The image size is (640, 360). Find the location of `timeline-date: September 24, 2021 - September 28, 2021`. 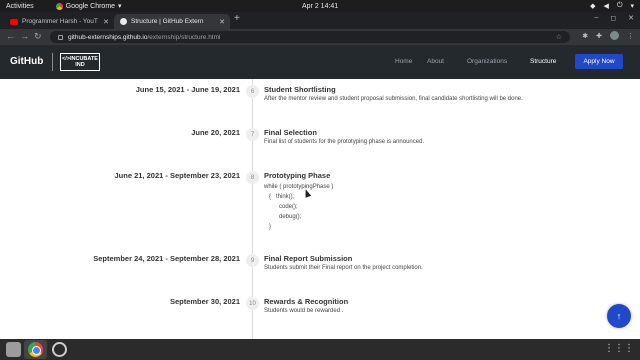

timeline-date: September 24, 2021 - September 28, 2021 is located at coordinates (166, 258).